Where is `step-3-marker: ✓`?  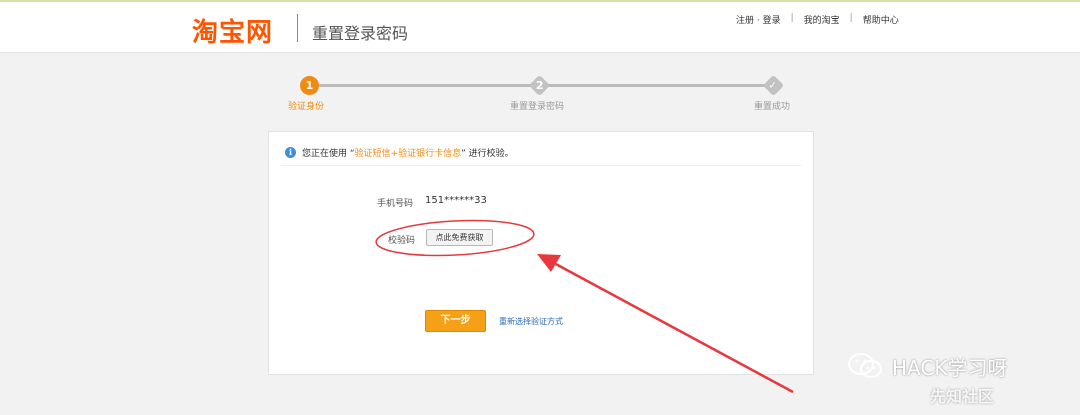 step-3-marker: ✓ is located at coordinates (773, 85).